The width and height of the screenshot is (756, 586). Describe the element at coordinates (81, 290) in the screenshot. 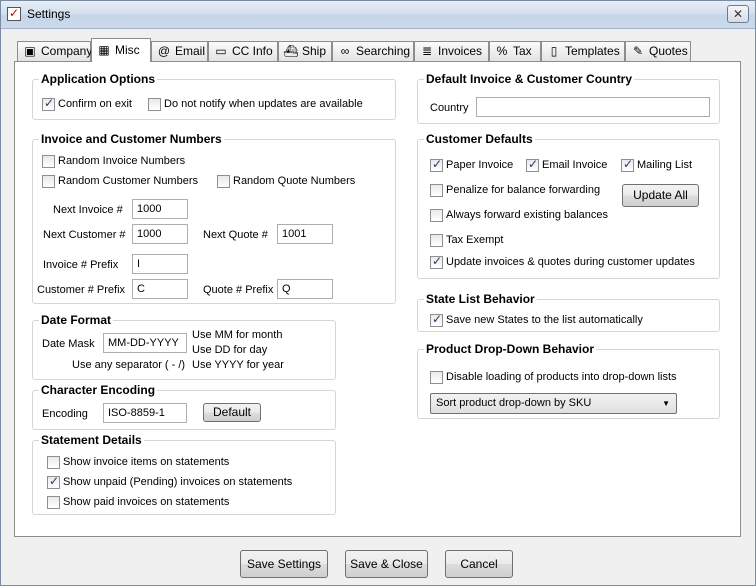

I see `customer-prefix-label: Customer # Prefix` at that location.